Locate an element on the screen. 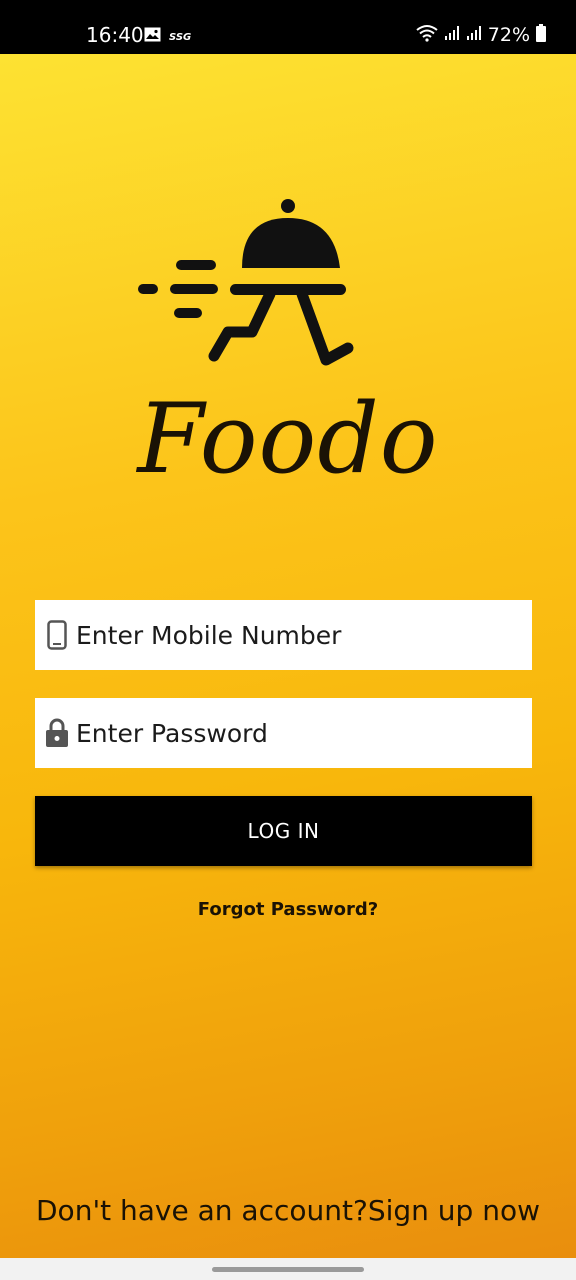 The image size is (576, 1280). forgot-password-link: Forgot Password? is located at coordinates (288, 909).